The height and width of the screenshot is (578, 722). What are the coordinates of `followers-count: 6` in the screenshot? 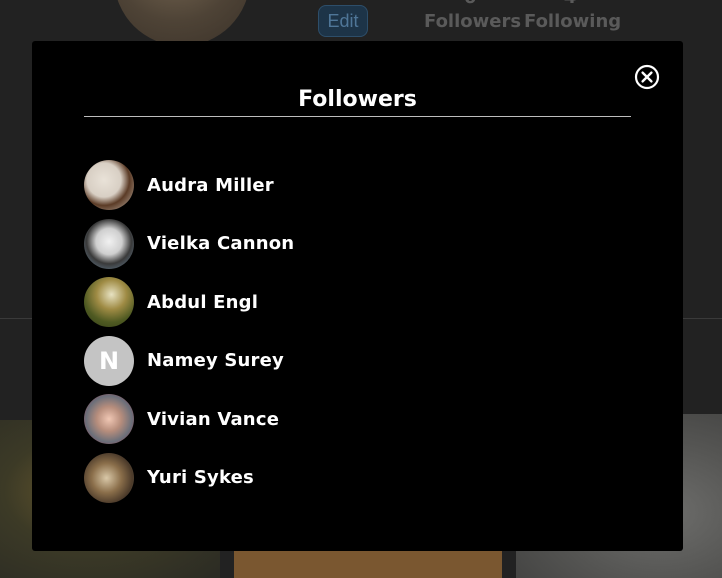 It's located at (470, 4).